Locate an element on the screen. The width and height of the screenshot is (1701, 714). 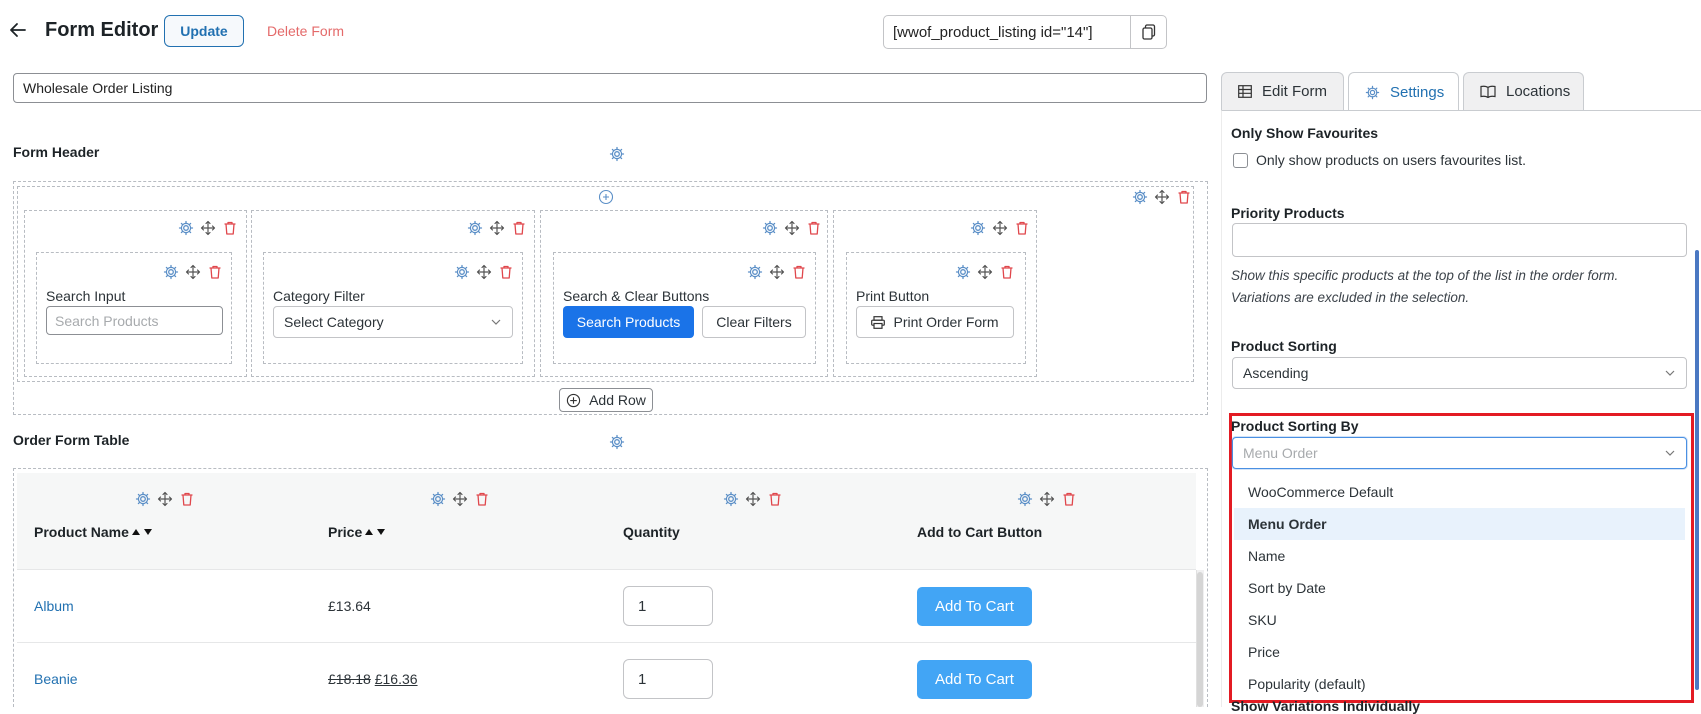
delete-form-link: Delete Form is located at coordinates (305, 31).